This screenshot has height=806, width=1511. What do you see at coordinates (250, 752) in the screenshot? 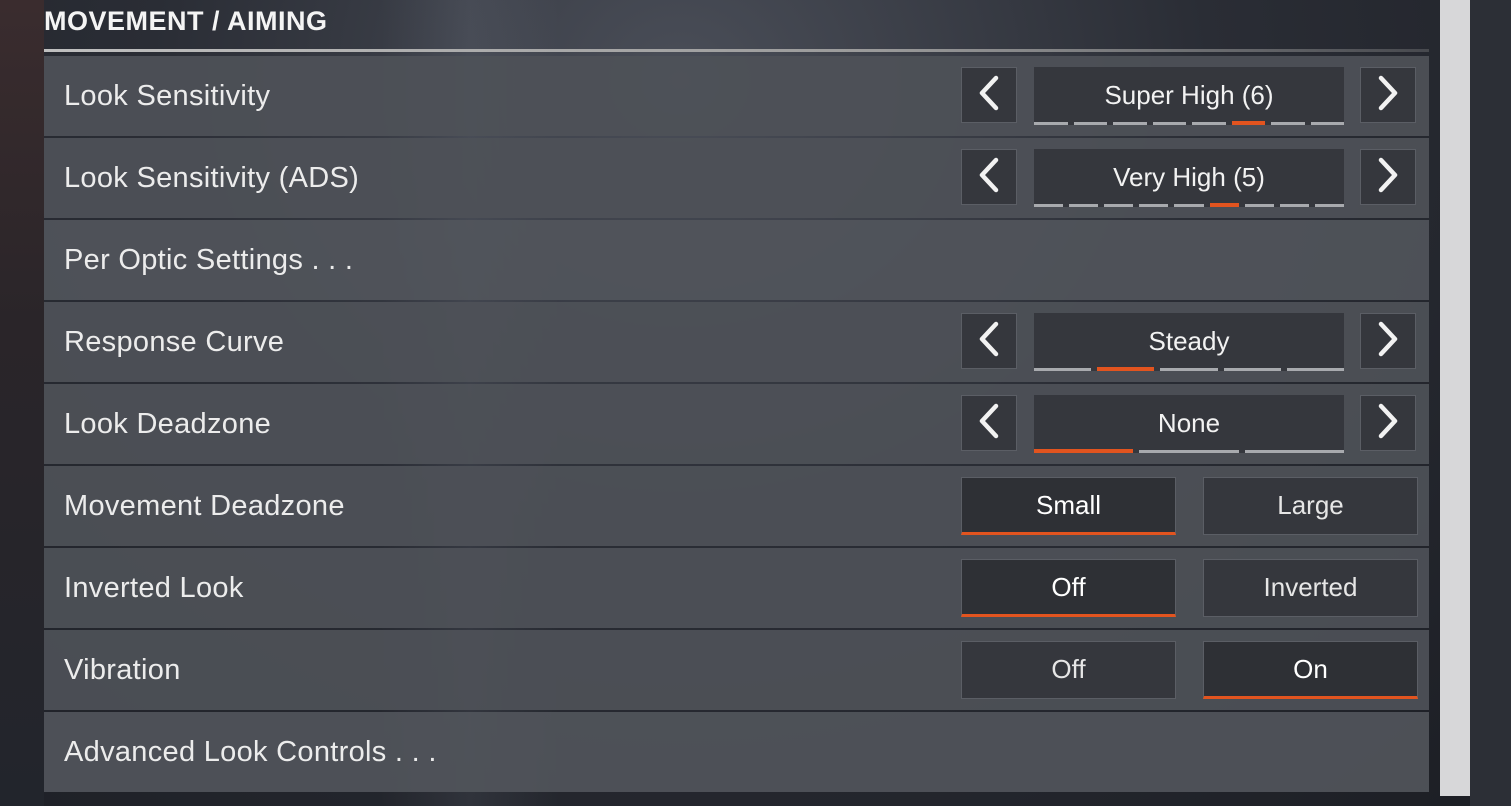
I see `setting-label: Advanced Look Controls . . .` at bounding box center [250, 752].